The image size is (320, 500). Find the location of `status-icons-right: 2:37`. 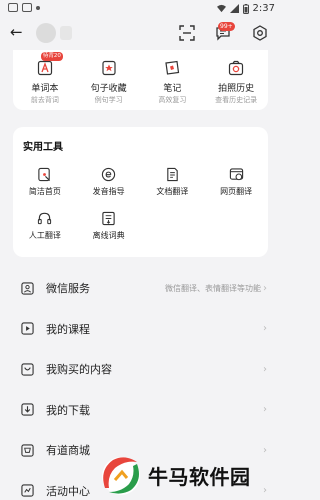

status-icons-right: 2:37 is located at coordinates (245, 8).